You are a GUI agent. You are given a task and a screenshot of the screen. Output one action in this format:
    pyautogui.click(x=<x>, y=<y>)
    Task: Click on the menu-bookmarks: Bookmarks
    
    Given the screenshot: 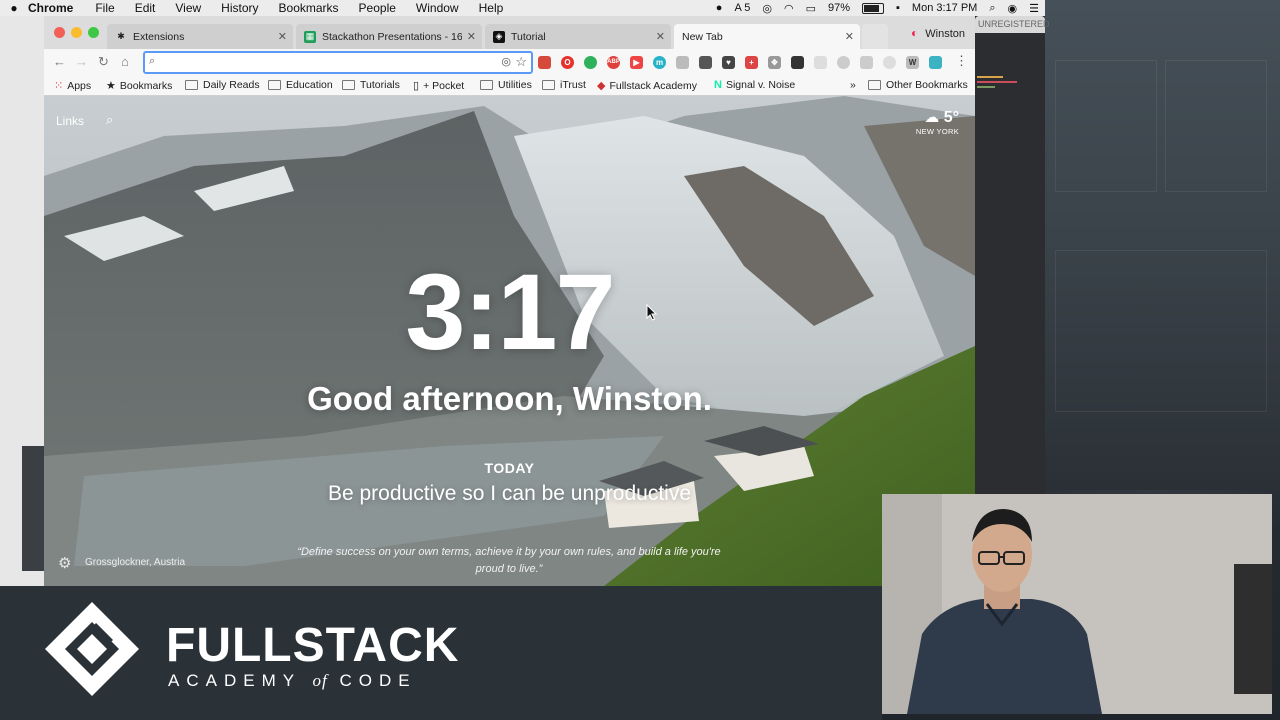 What is the action you would take?
    pyautogui.click(x=309, y=8)
    